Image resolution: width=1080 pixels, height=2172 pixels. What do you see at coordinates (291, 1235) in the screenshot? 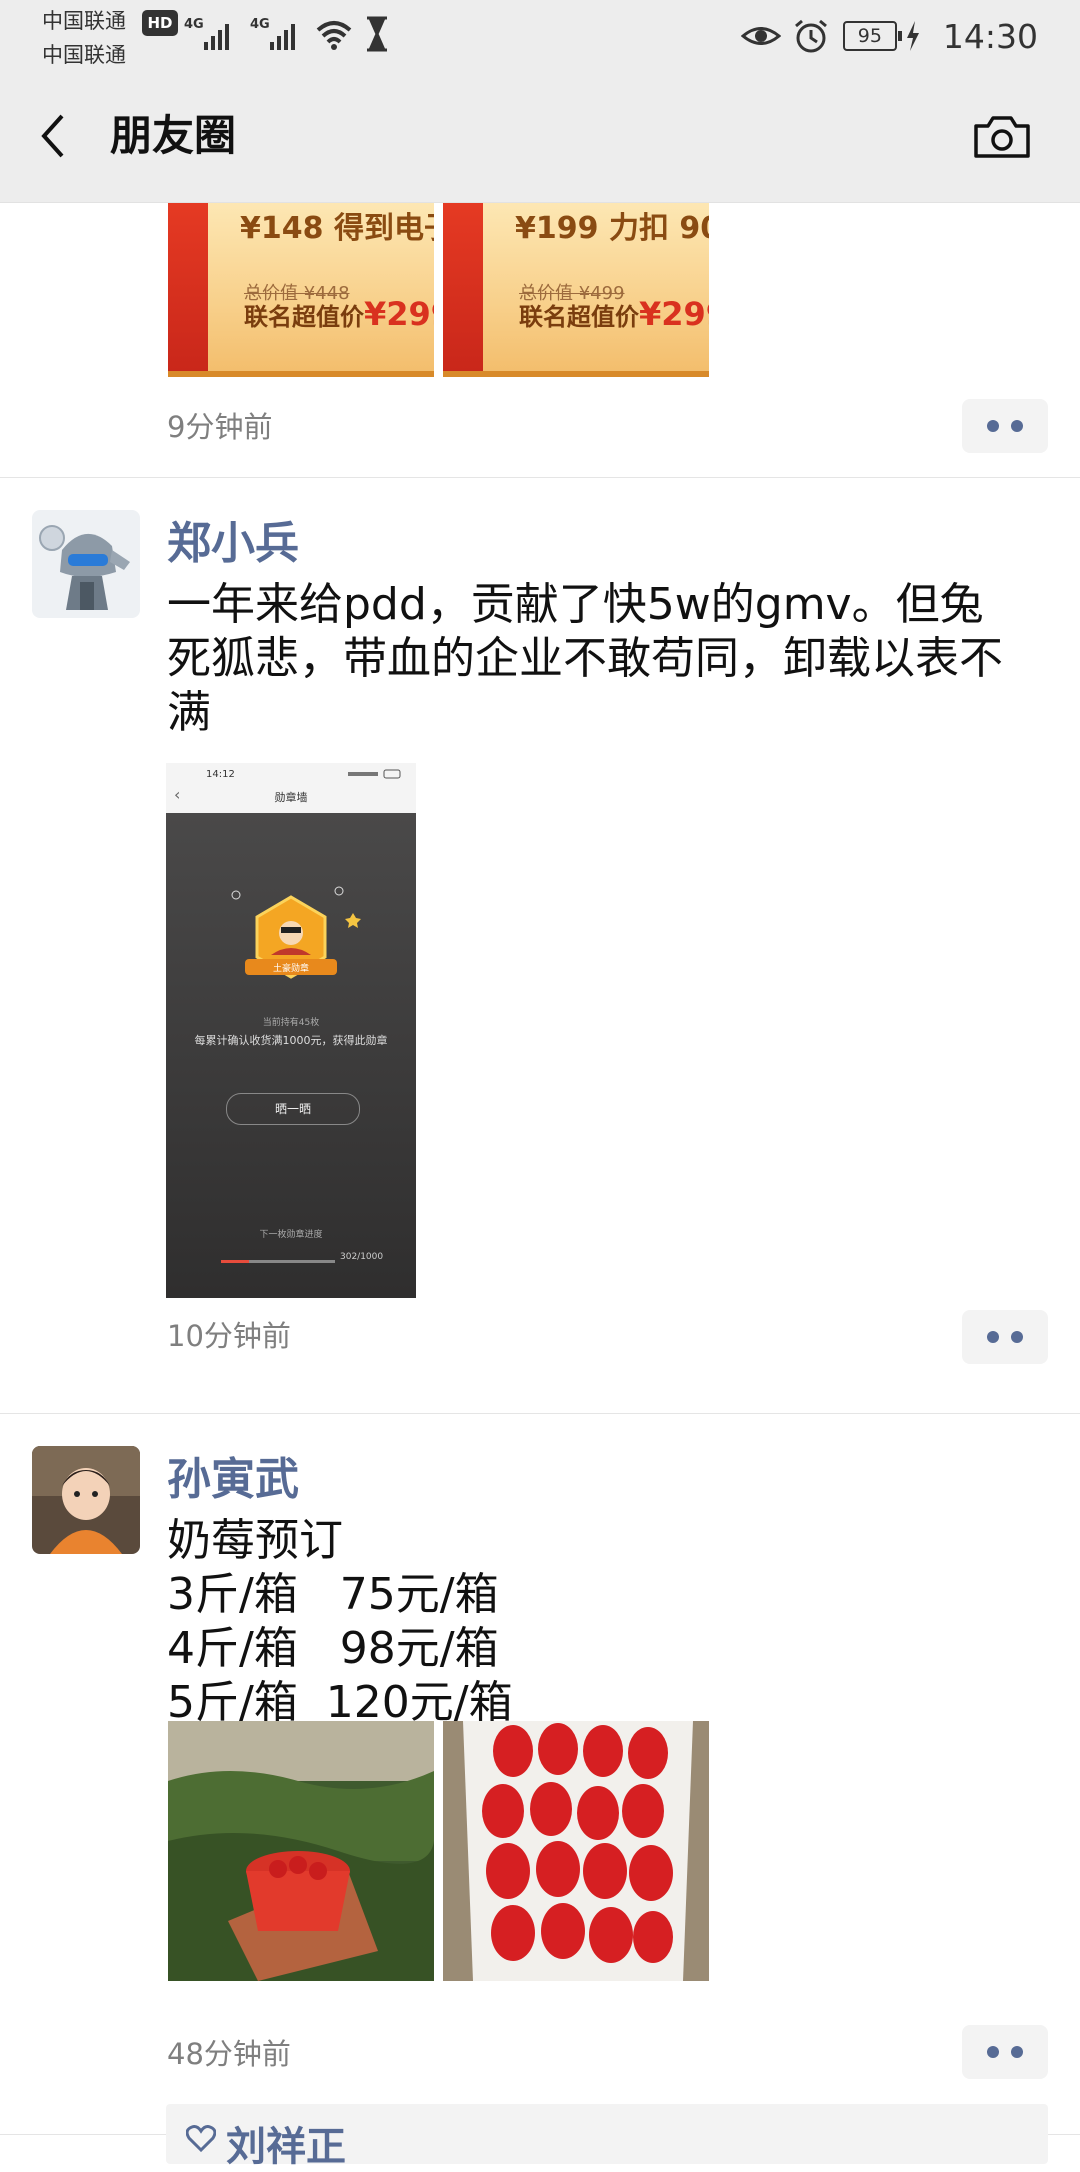
I see `screenshot-progress-label: 下一枚勋章进度` at bounding box center [291, 1235].